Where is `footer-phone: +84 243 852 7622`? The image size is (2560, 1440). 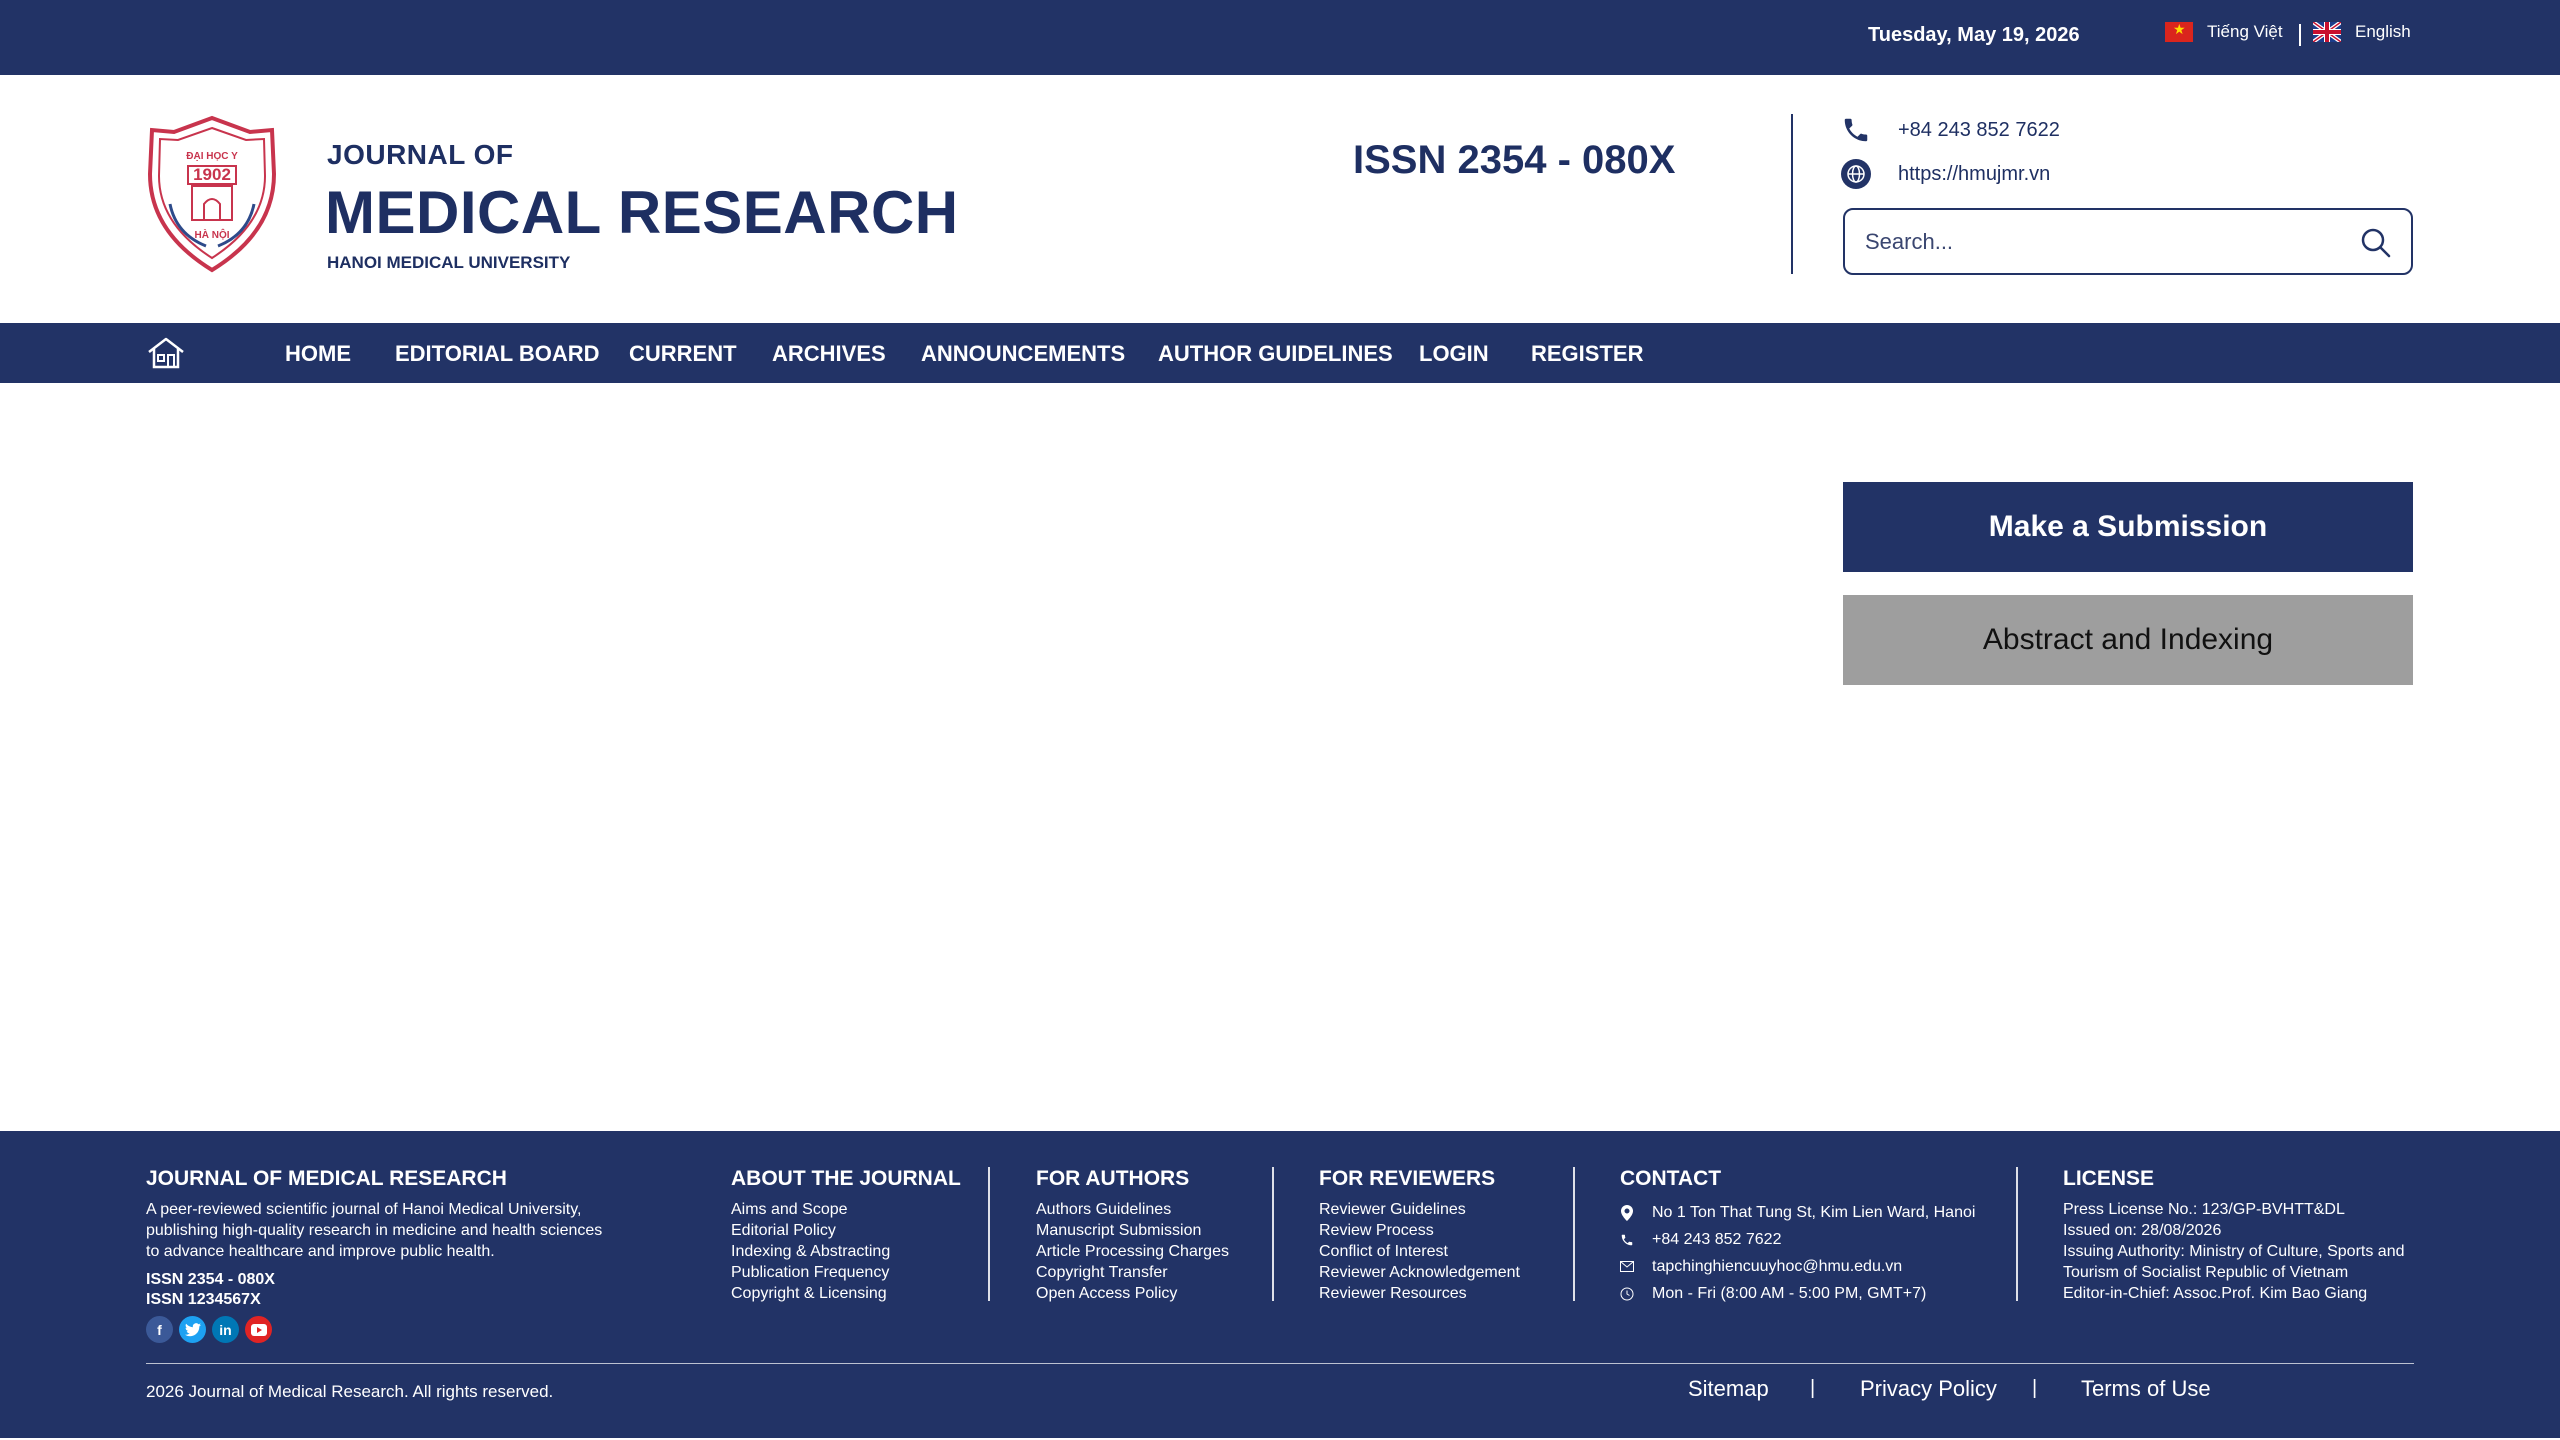 footer-phone: +84 243 852 7622 is located at coordinates (1797, 1239).